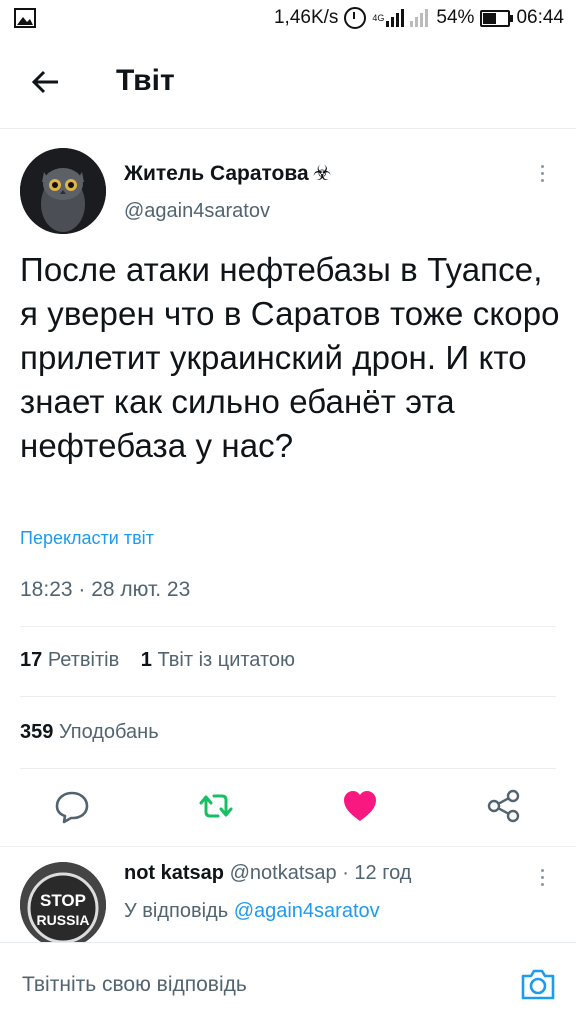 Image resolution: width=576 pixels, height=1025 pixels. I want to click on gallery-notification-icon, so click(25, 21).